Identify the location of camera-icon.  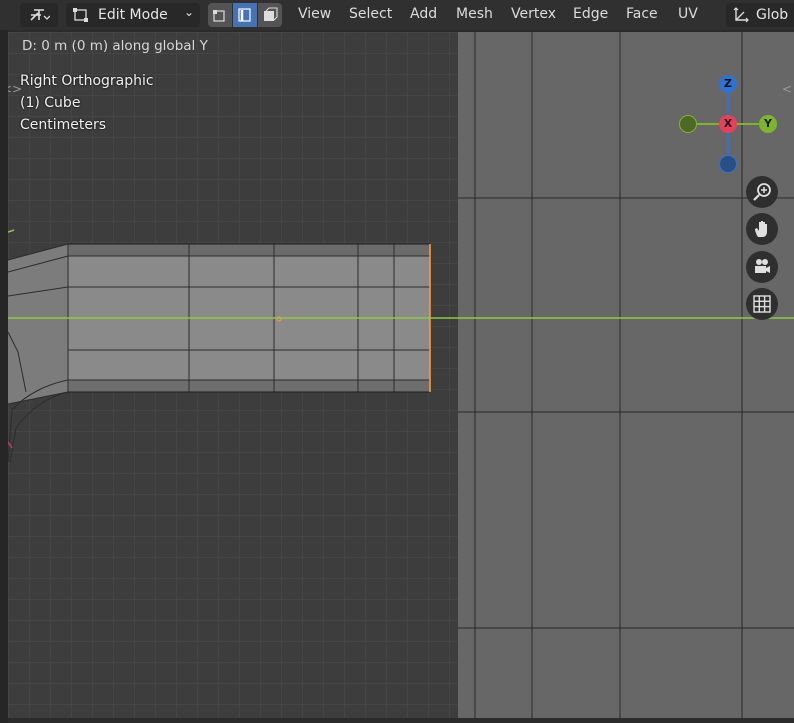
(762, 266).